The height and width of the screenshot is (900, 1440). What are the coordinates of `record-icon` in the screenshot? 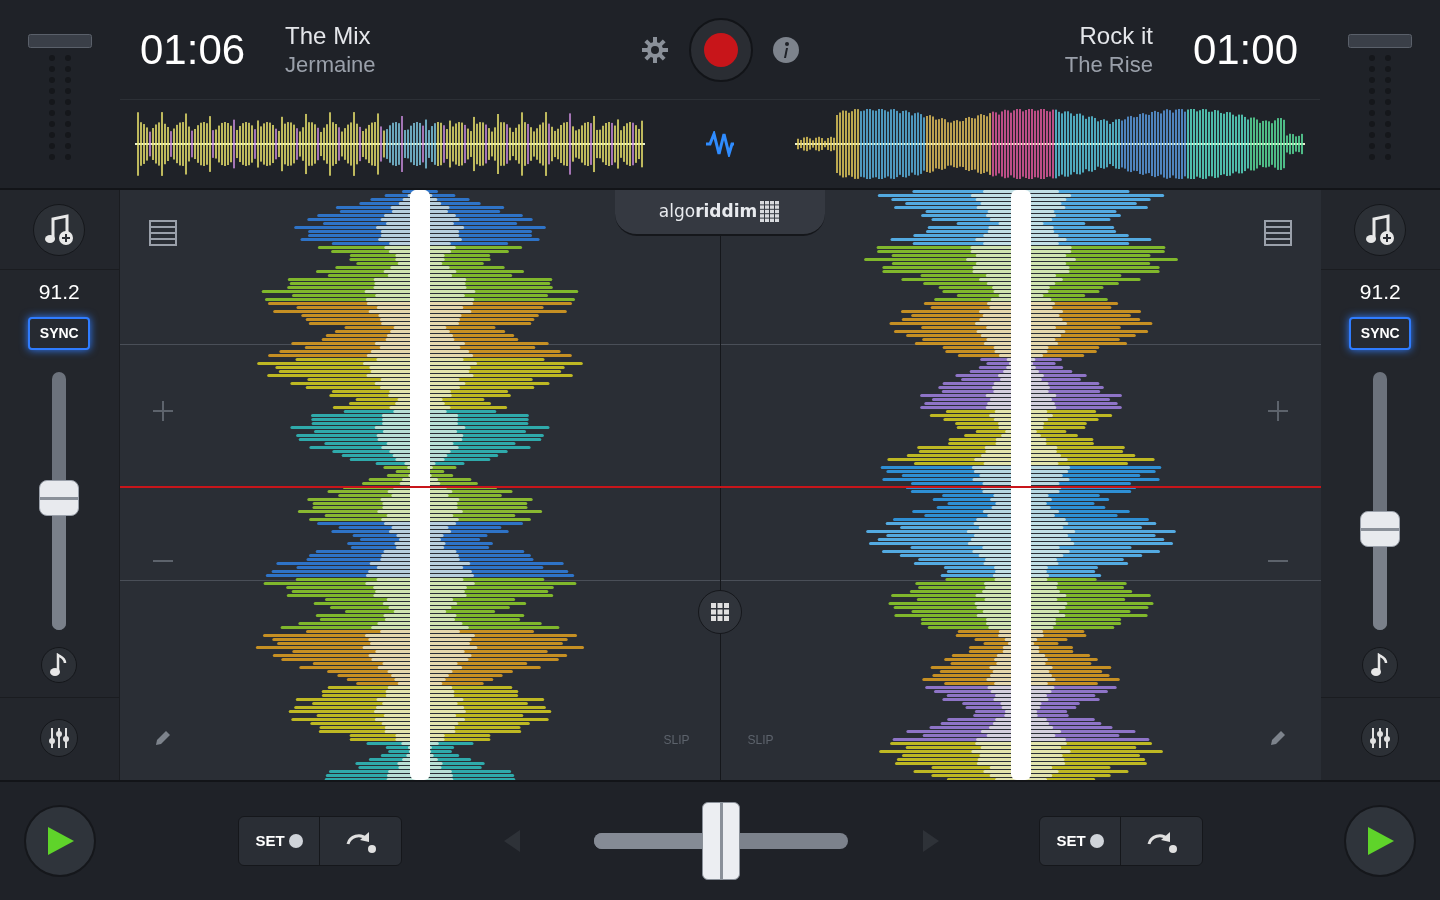 It's located at (721, 49).